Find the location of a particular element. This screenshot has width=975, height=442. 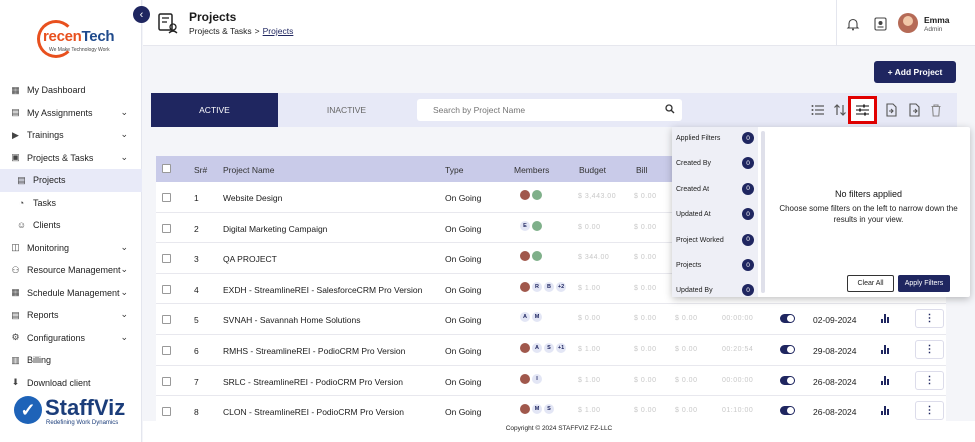

tab-inactive: INACTIVE is located at coordinates (346, 110).